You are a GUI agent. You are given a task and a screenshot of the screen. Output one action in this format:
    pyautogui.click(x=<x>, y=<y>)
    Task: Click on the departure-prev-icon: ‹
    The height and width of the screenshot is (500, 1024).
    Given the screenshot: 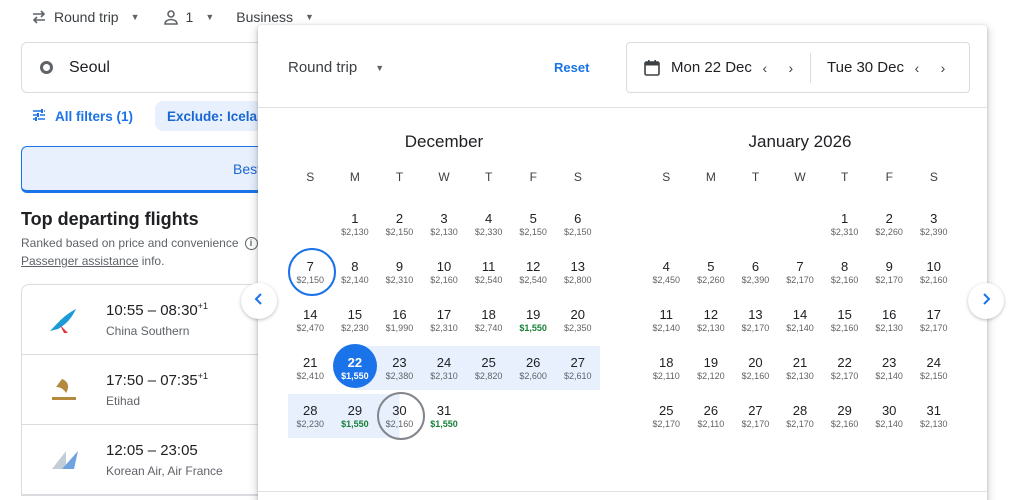 What is the action you would take?
    pyautogui.click(x=765, y=68)
    